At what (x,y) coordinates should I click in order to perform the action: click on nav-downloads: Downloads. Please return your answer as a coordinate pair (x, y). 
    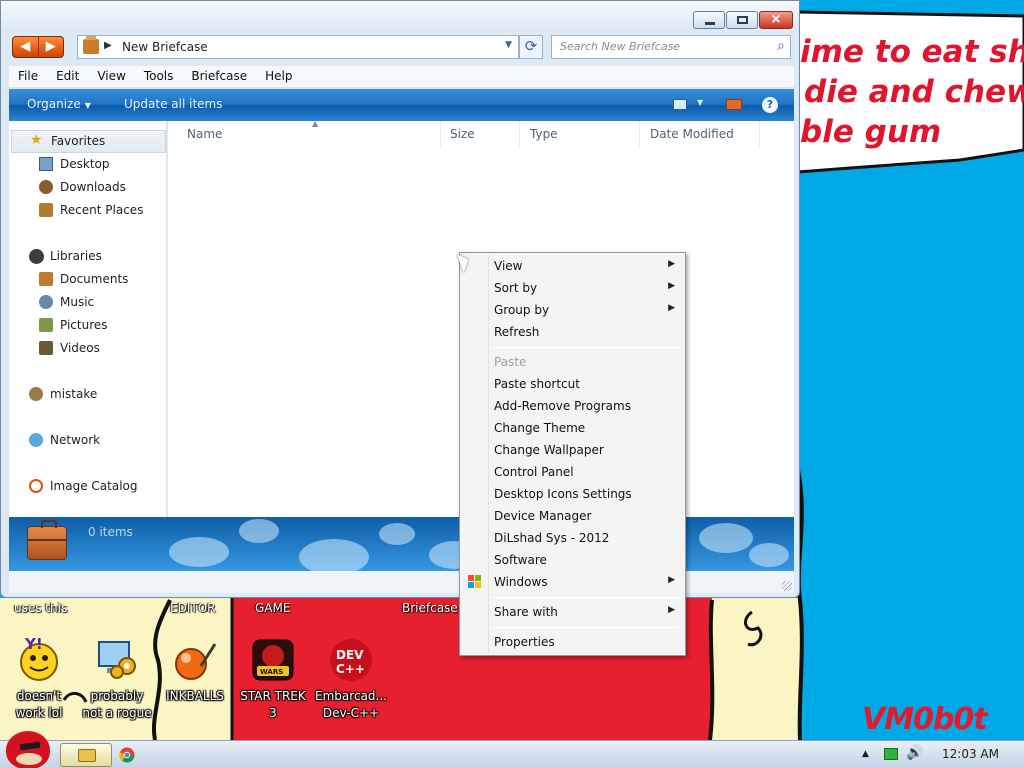
    Looking at the image, I should click on (88, 187).